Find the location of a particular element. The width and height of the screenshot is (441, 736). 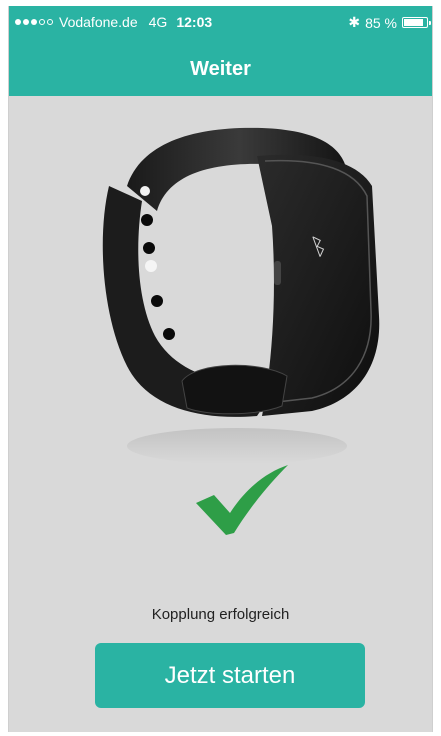

page-title: Weiter is located at coordinates (220, 69).